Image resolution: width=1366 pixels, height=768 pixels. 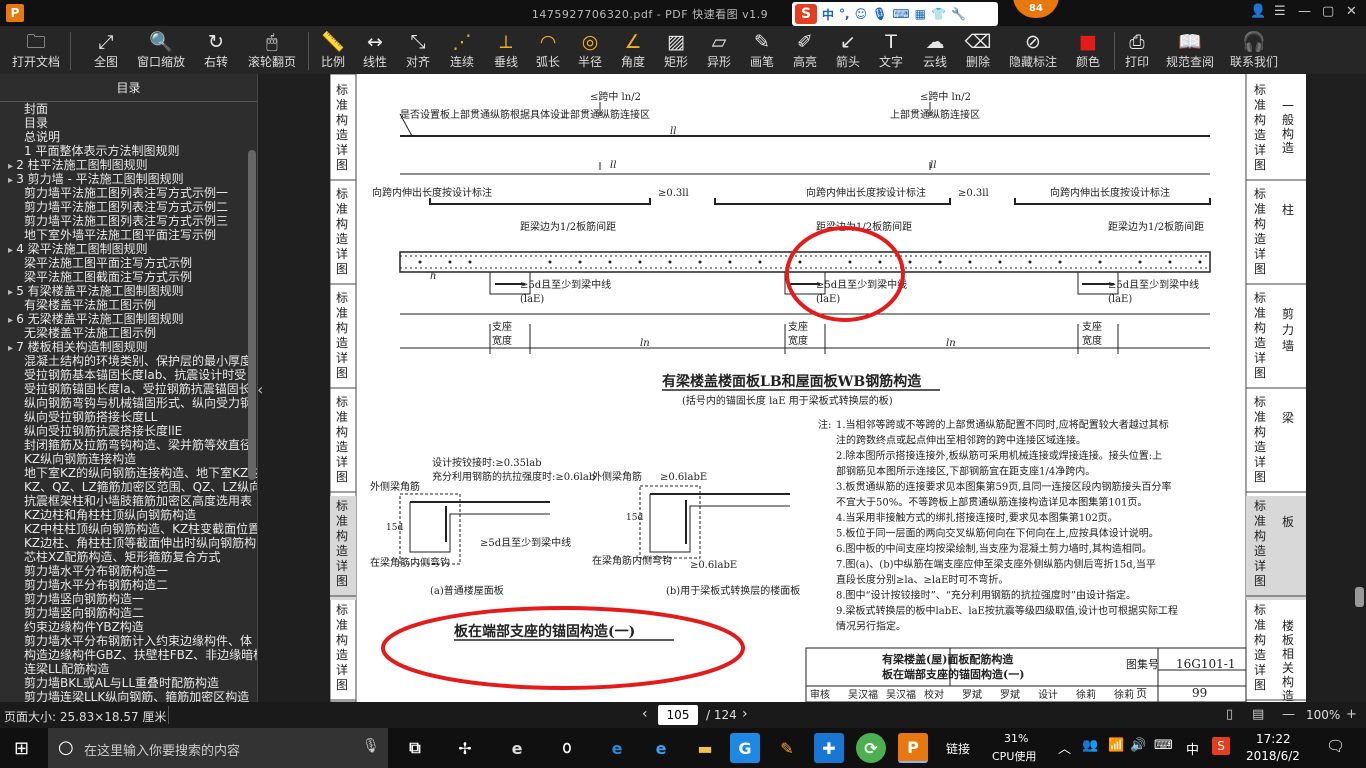 I want to click on toc-item: KZ边柱和角柱柱顶纵向钢筋构造, so click(x=128, y=515).